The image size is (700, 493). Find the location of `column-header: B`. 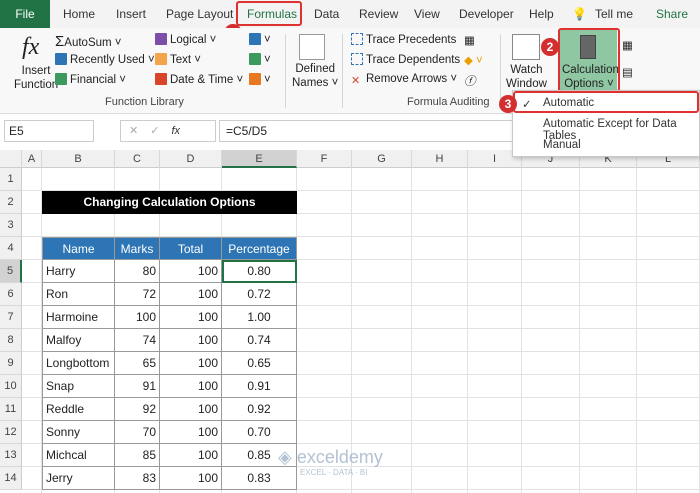

column-header: B is located at coordinates (78, 159).